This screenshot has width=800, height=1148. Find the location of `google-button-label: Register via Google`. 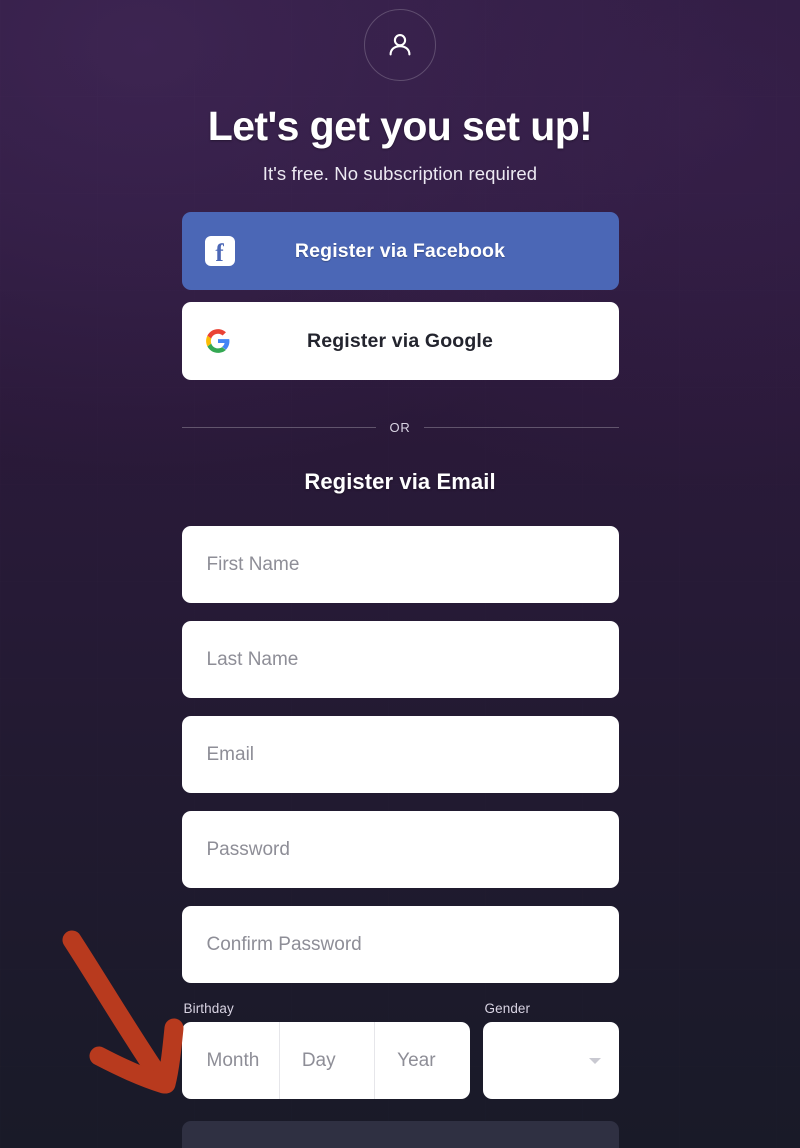

google-button-label: Register via Google is located at coordinates (400, 340).